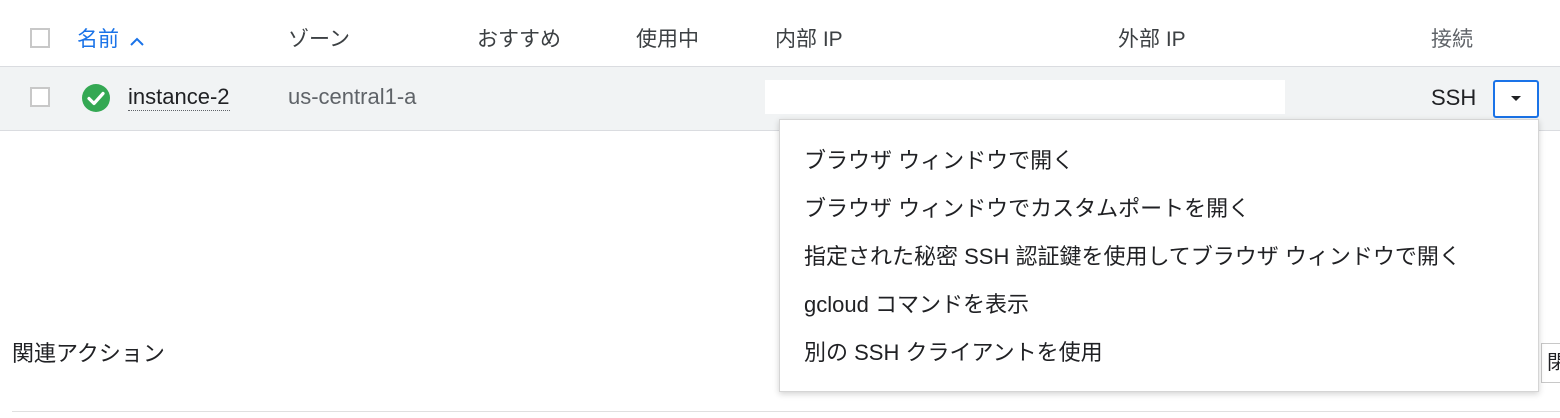  What do you see at coordinates (352, 96) in the screenshot?
I see `instance-zone: us-central1-a` at bounding box center [352, 96].